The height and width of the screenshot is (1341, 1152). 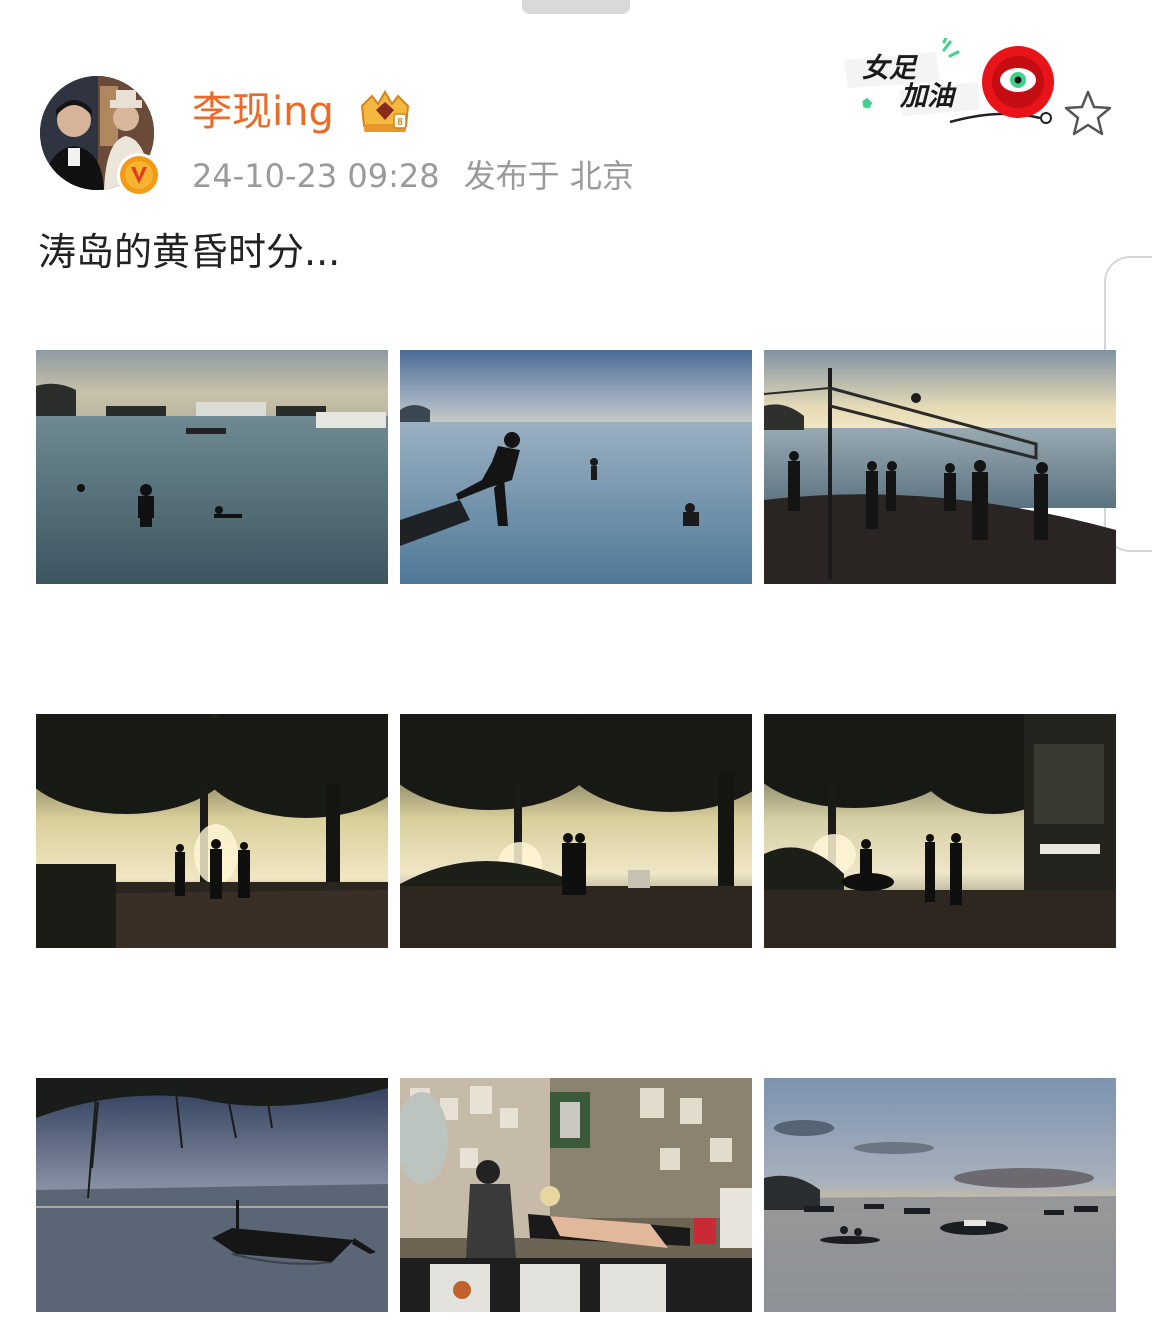 What do you see at coordinates (576, 7) in the screenshot?
I see `drag-handle` at bounding box center [576, 7].